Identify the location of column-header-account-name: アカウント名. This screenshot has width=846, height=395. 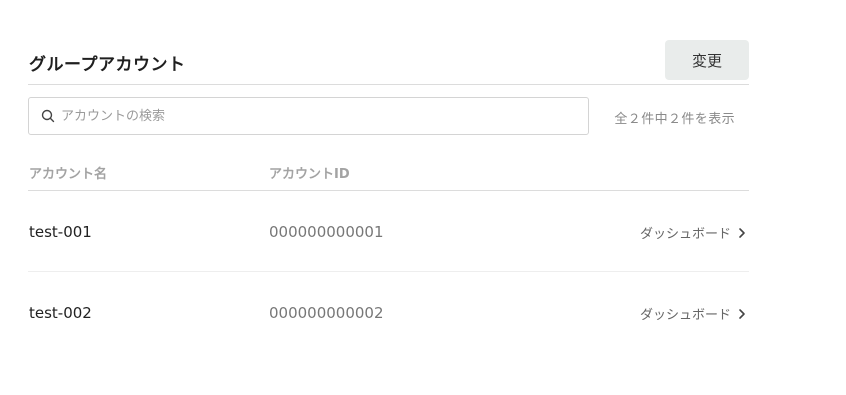
(68, 174).